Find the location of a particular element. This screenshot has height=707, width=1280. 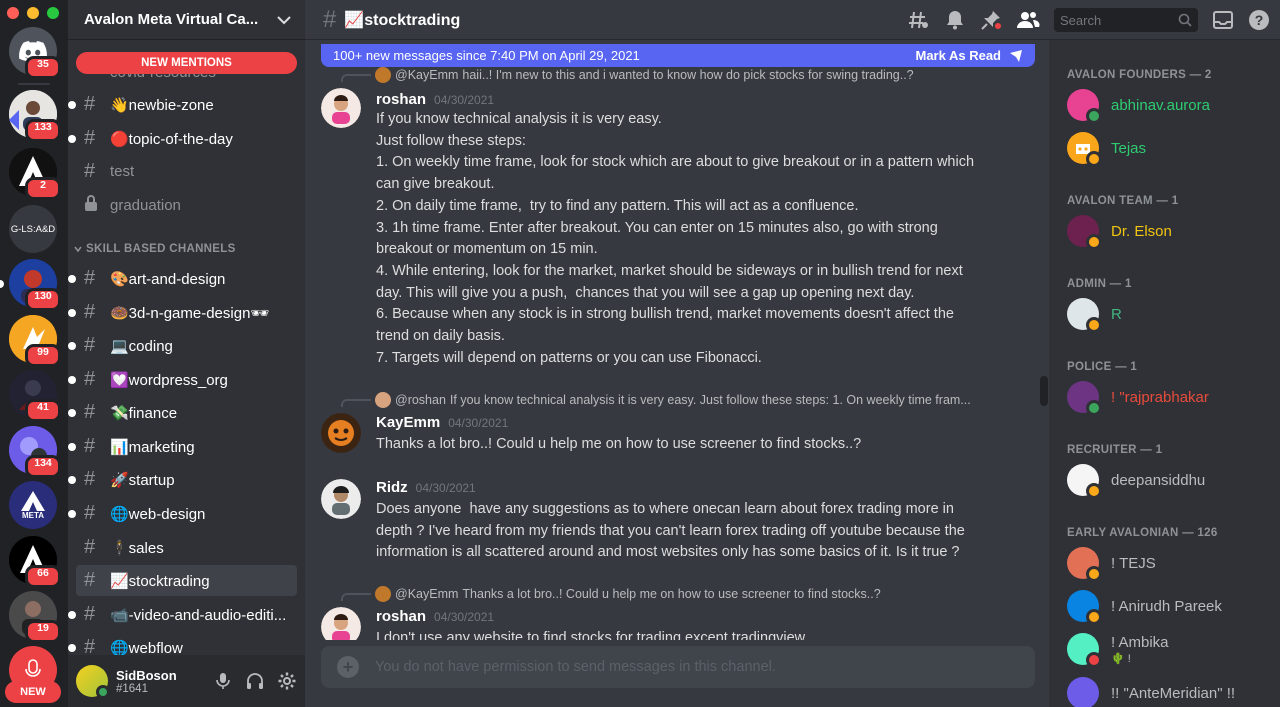

member-item: Dr. Elson is located at coordinates (1119, 232).